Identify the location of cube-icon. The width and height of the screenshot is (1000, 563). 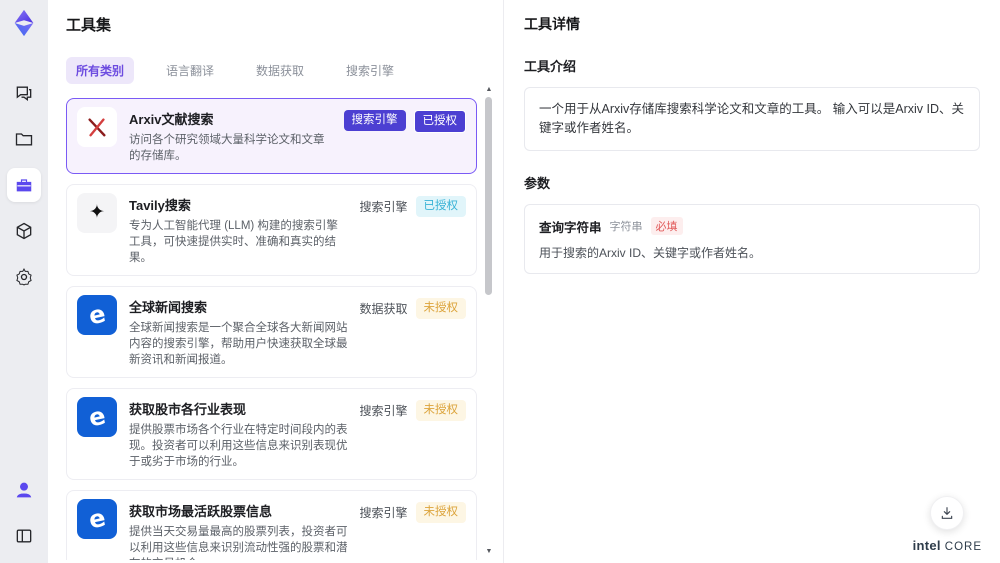
(24, 231).